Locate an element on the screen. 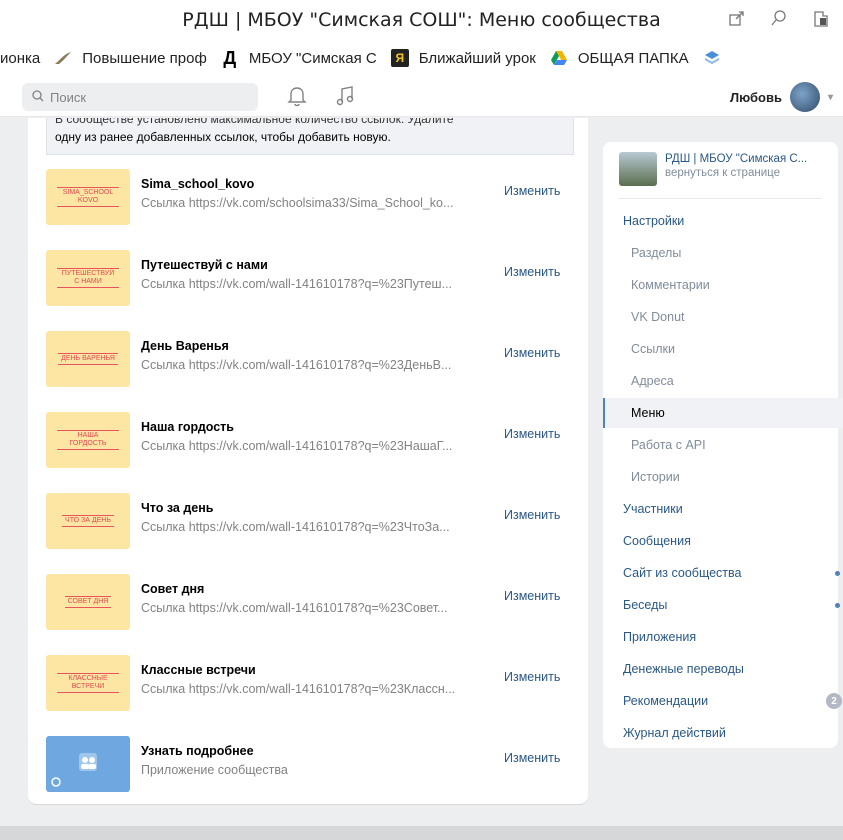 This screenshot has width=843, height=840. extensions-icon is located at coordinates (821, 18).